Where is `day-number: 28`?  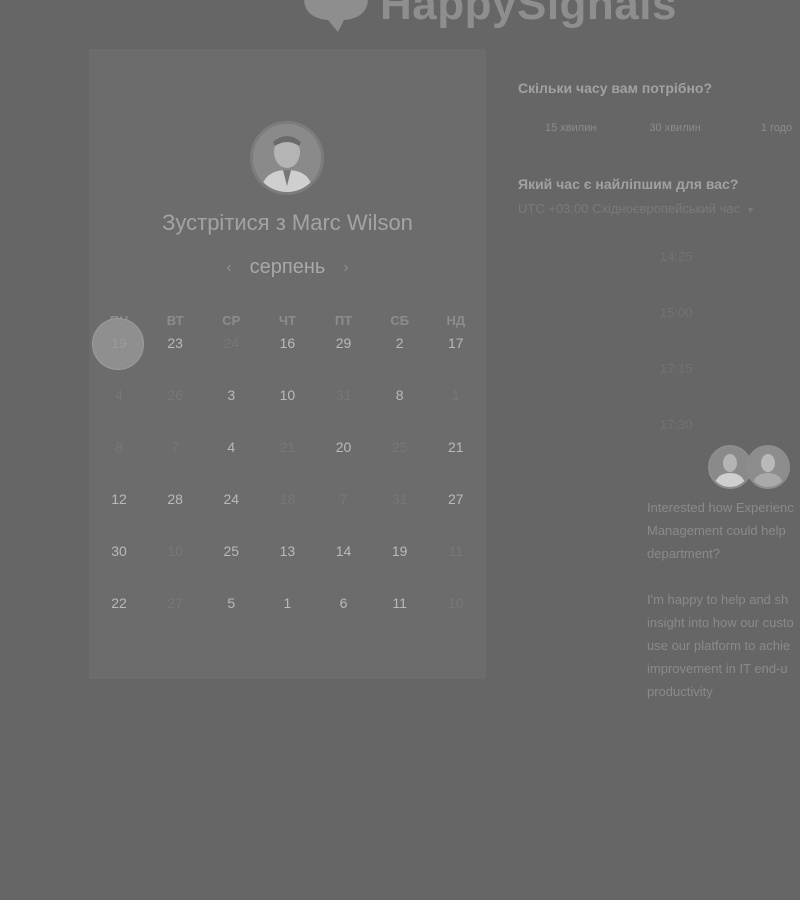 day-number: 28 is located at coordinates (175, 499).